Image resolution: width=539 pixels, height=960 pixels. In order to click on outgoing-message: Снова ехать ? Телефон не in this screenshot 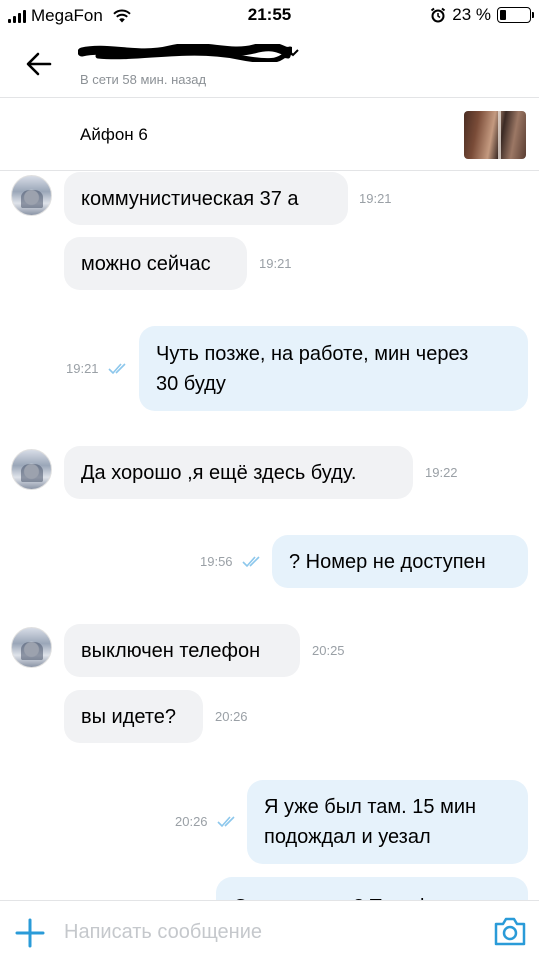, I will do `click(269, 888)`.